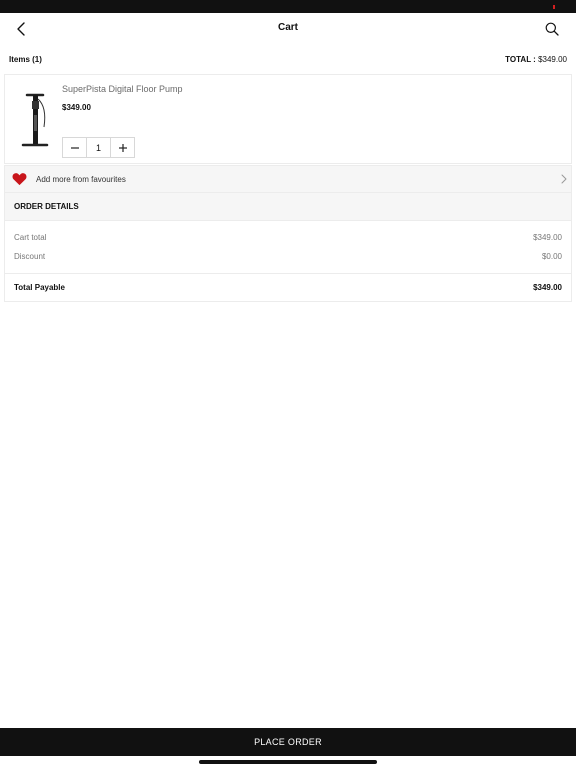  What do you see at coordinates (288, 273) in the screenshot?
I see `details-divider` at bounding box center [288, 273].